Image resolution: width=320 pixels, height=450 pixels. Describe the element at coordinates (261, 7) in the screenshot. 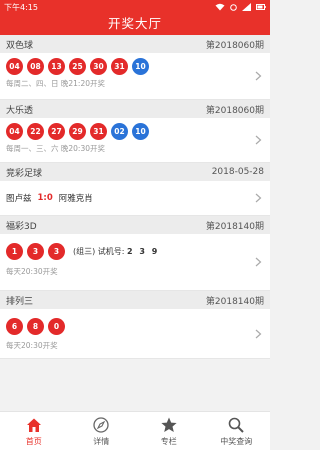

I see `battery-icon` at that location.